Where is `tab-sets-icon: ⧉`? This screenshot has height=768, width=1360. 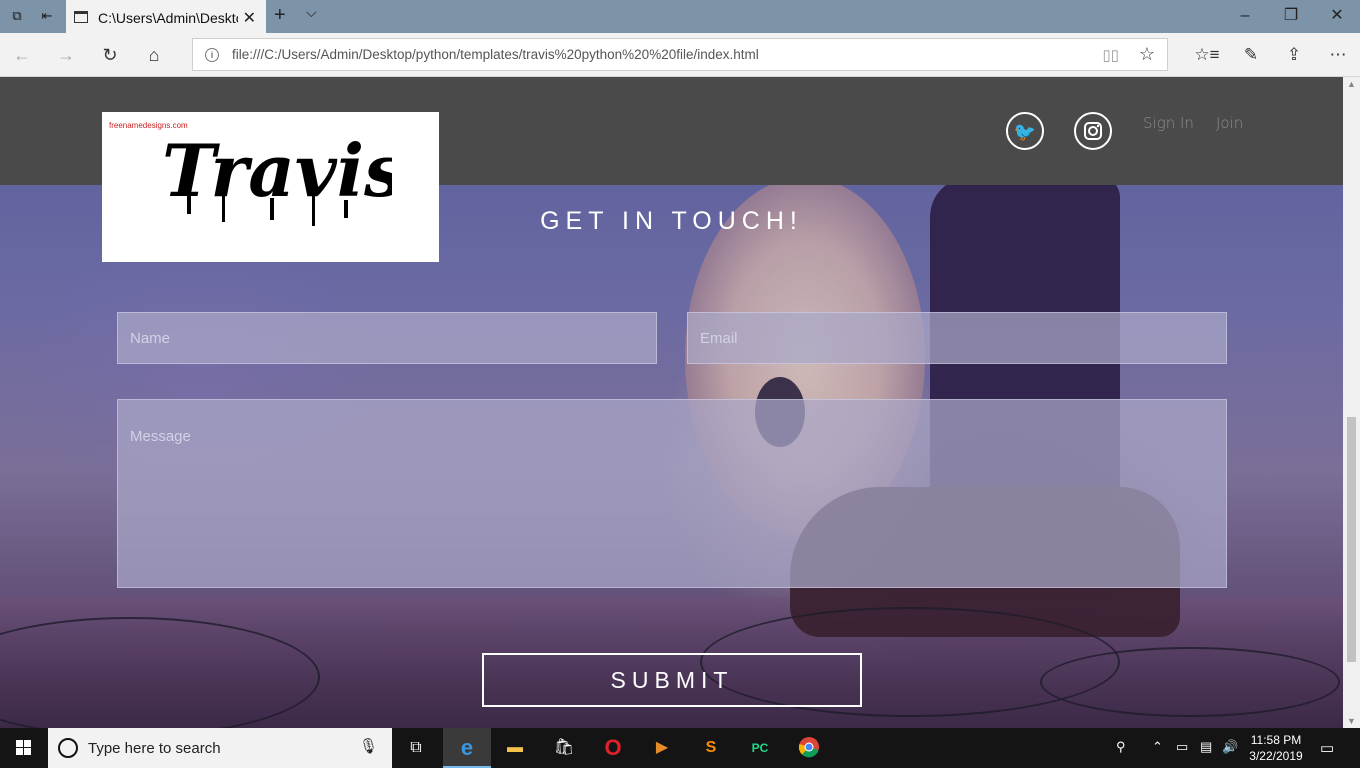
tab-sets-icon: ⧉ is located at coordinates (17, 16).